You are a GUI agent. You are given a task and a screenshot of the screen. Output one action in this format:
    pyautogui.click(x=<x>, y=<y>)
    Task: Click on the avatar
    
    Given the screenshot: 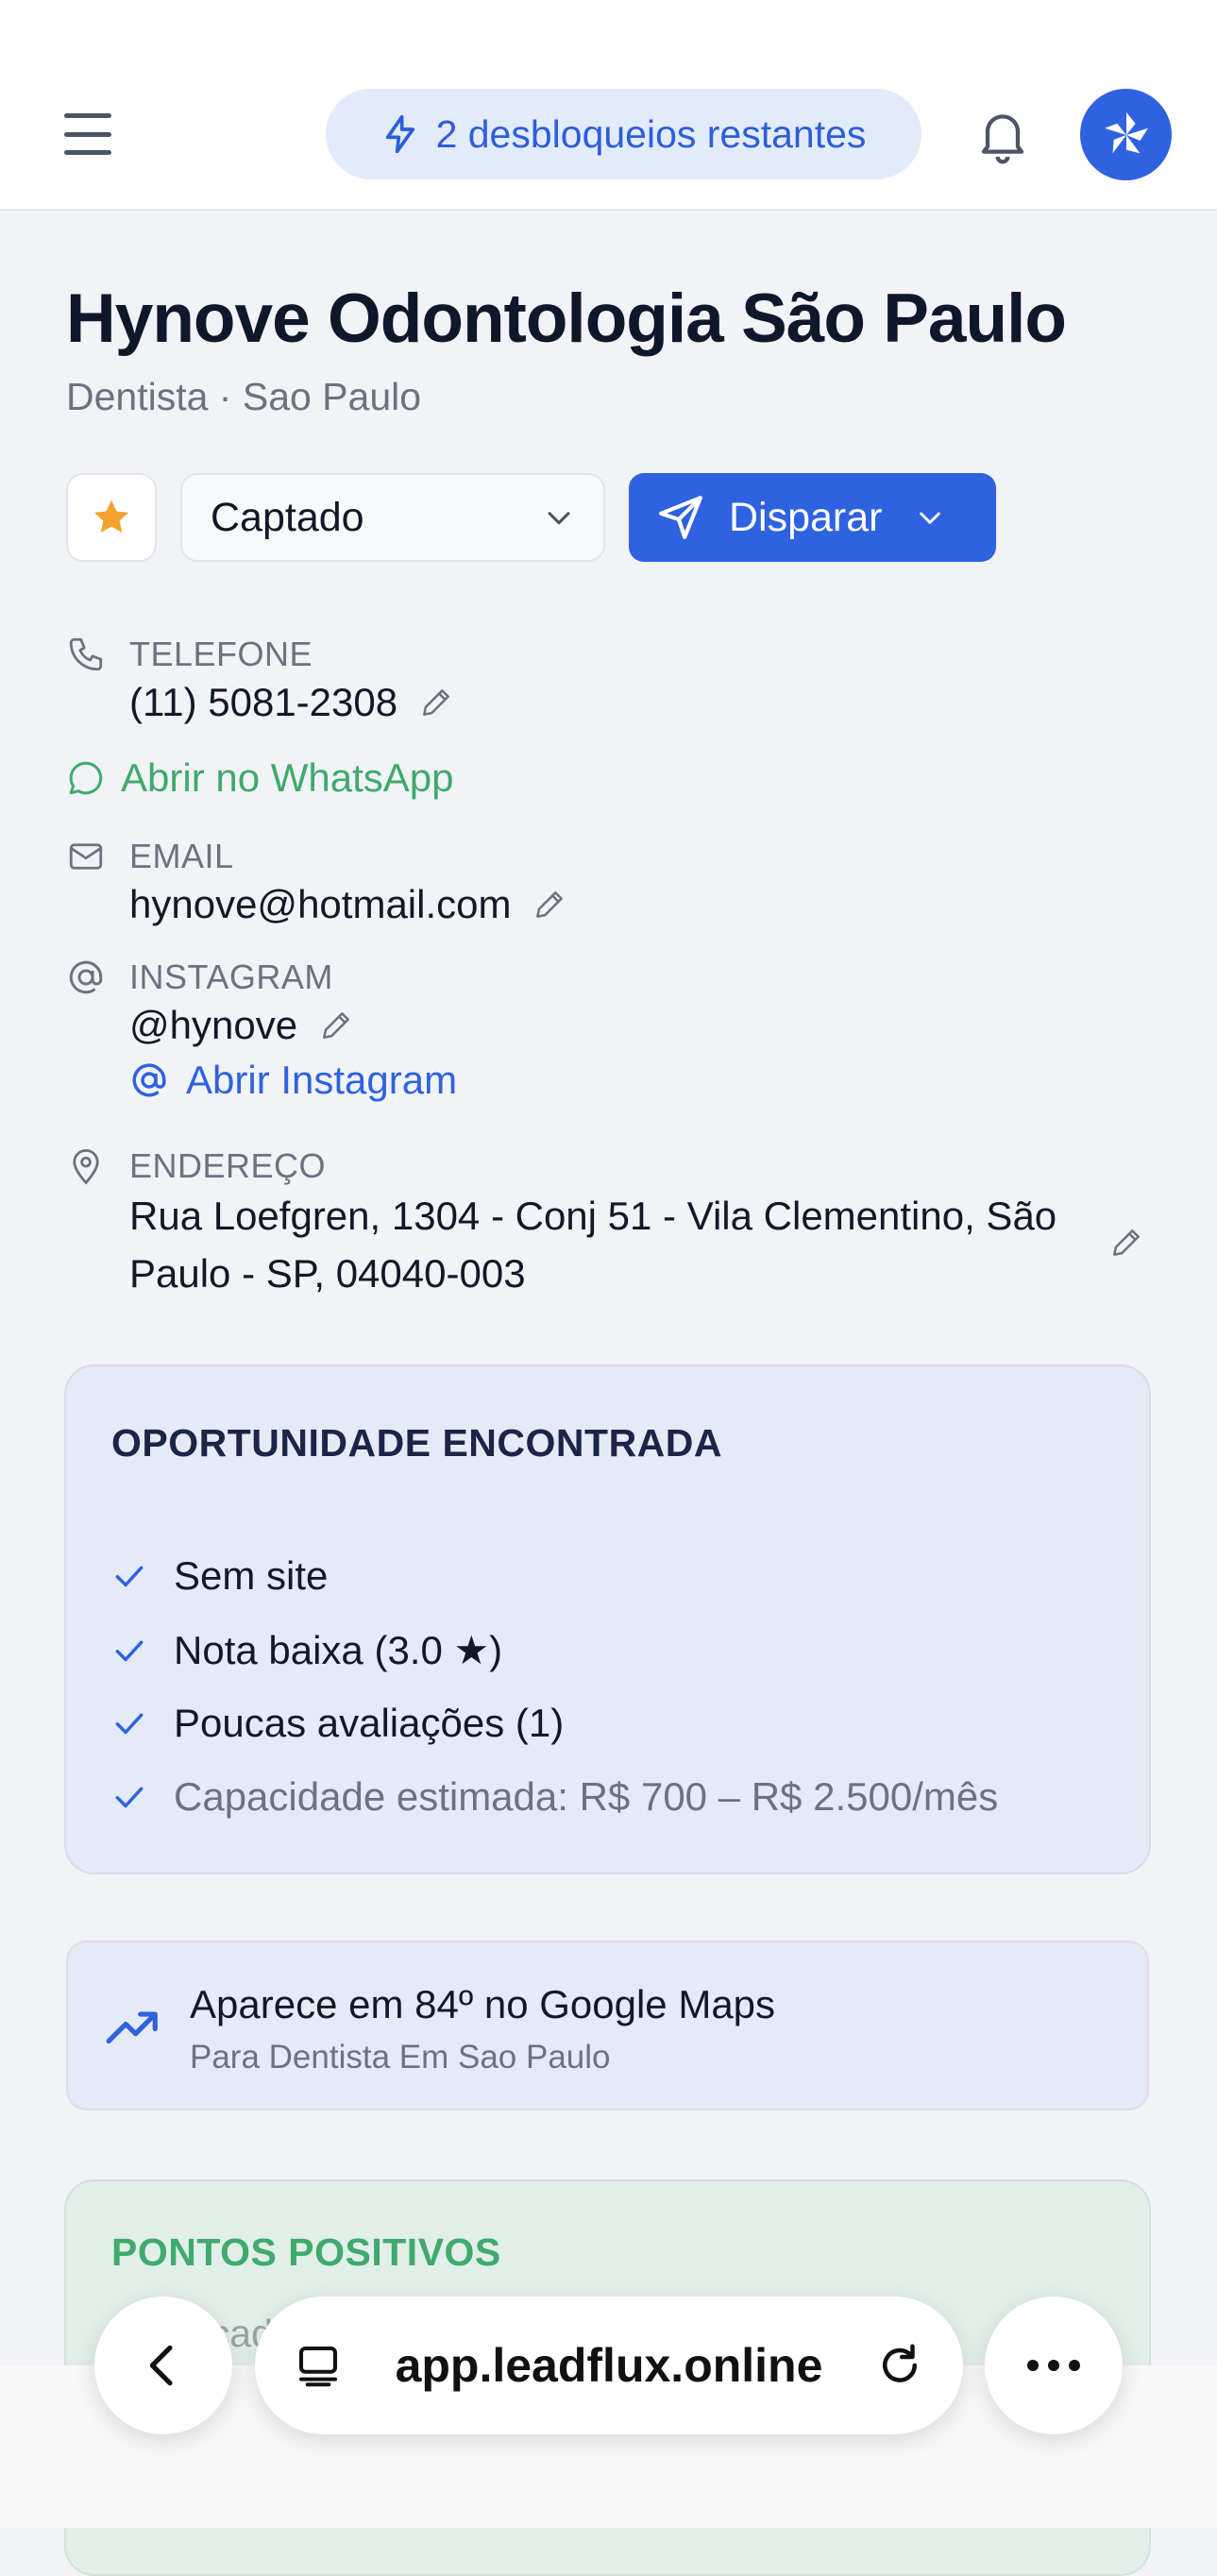 What is the action you would take?
    pyautogui.click(x=1126, y=134)
    